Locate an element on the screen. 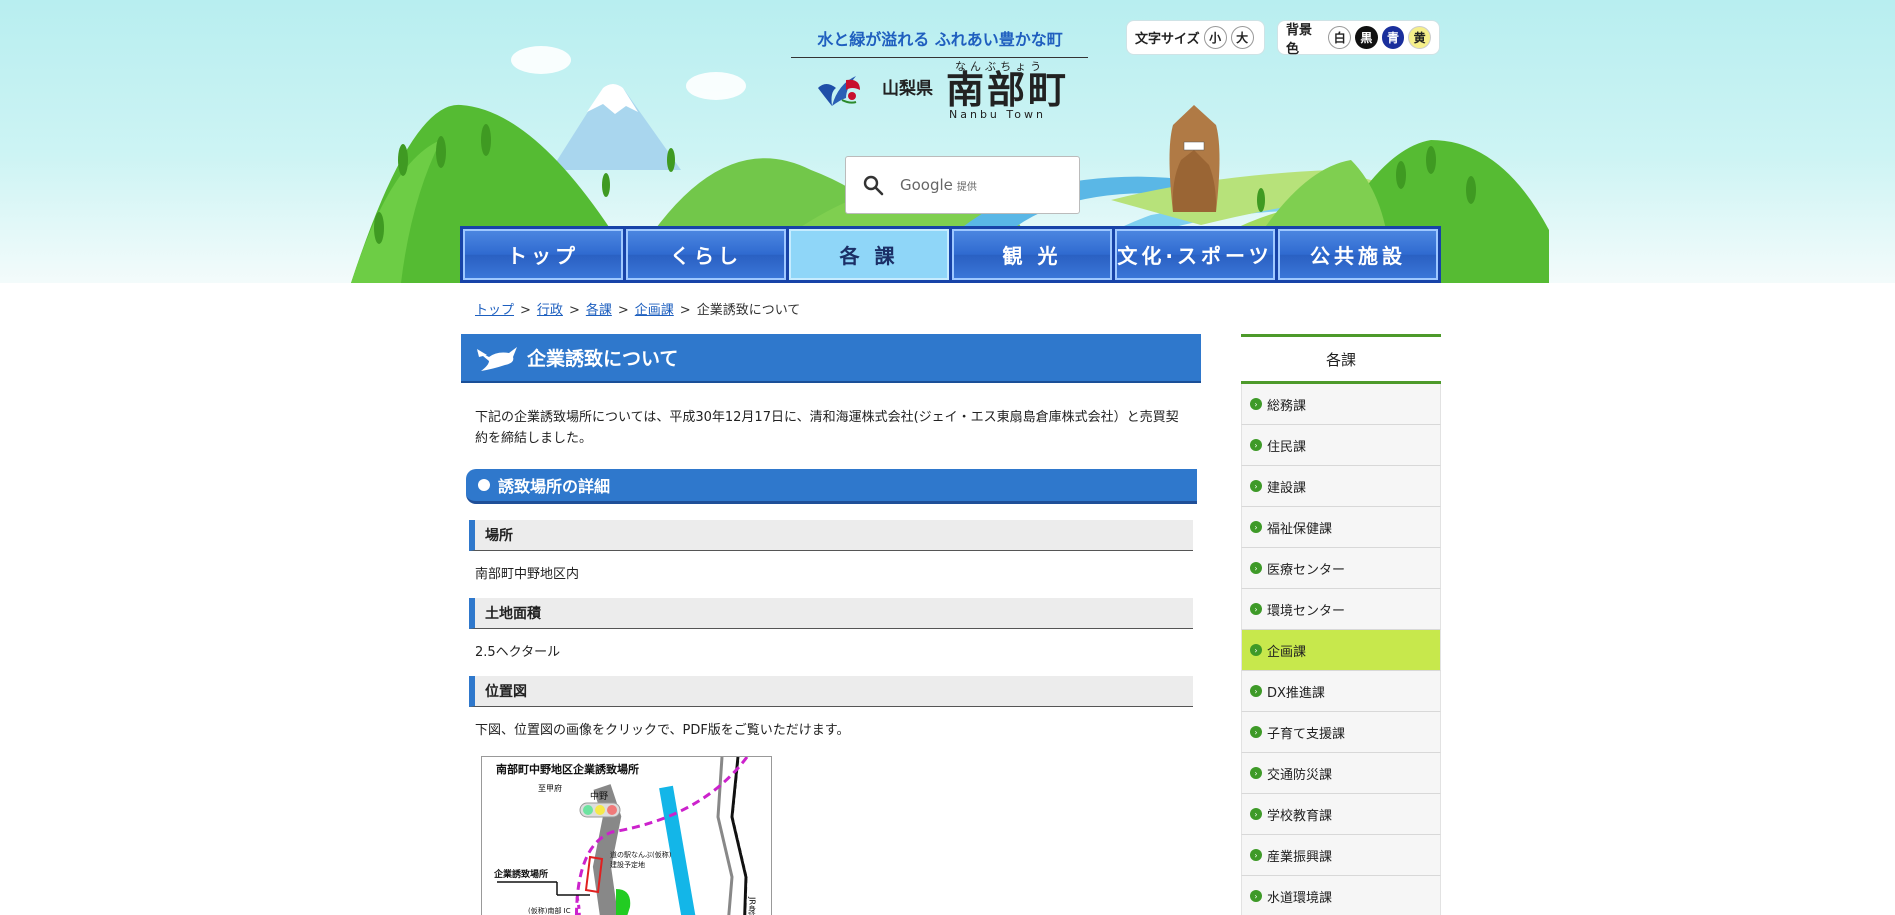  sidebar-item-12: › 水道環境課 is located at coordinates (1341, 895).